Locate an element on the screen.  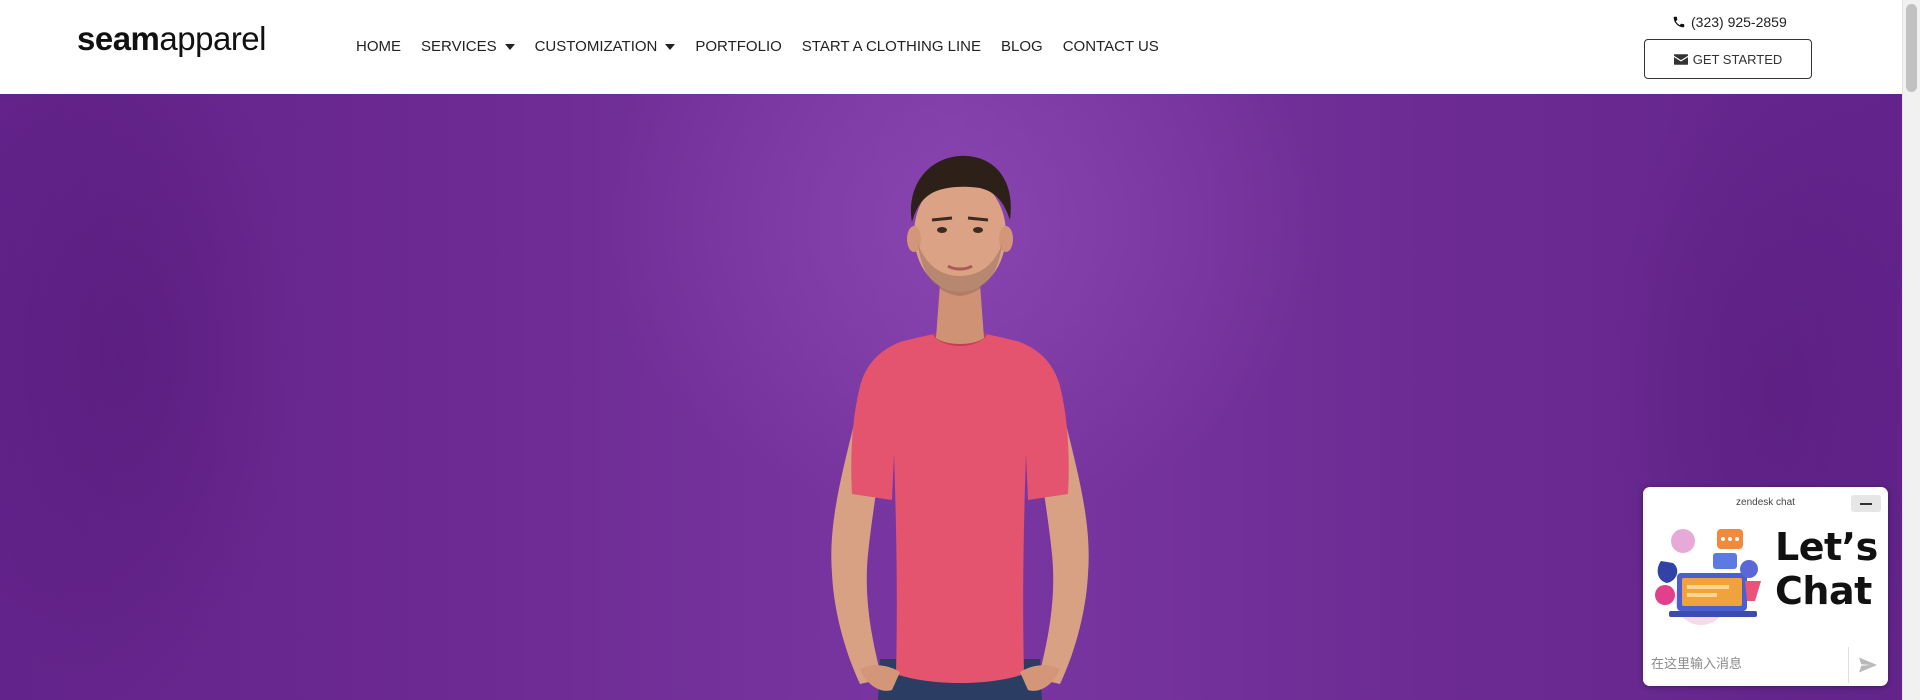
phone-icon is located at coordinates (1679, 22).